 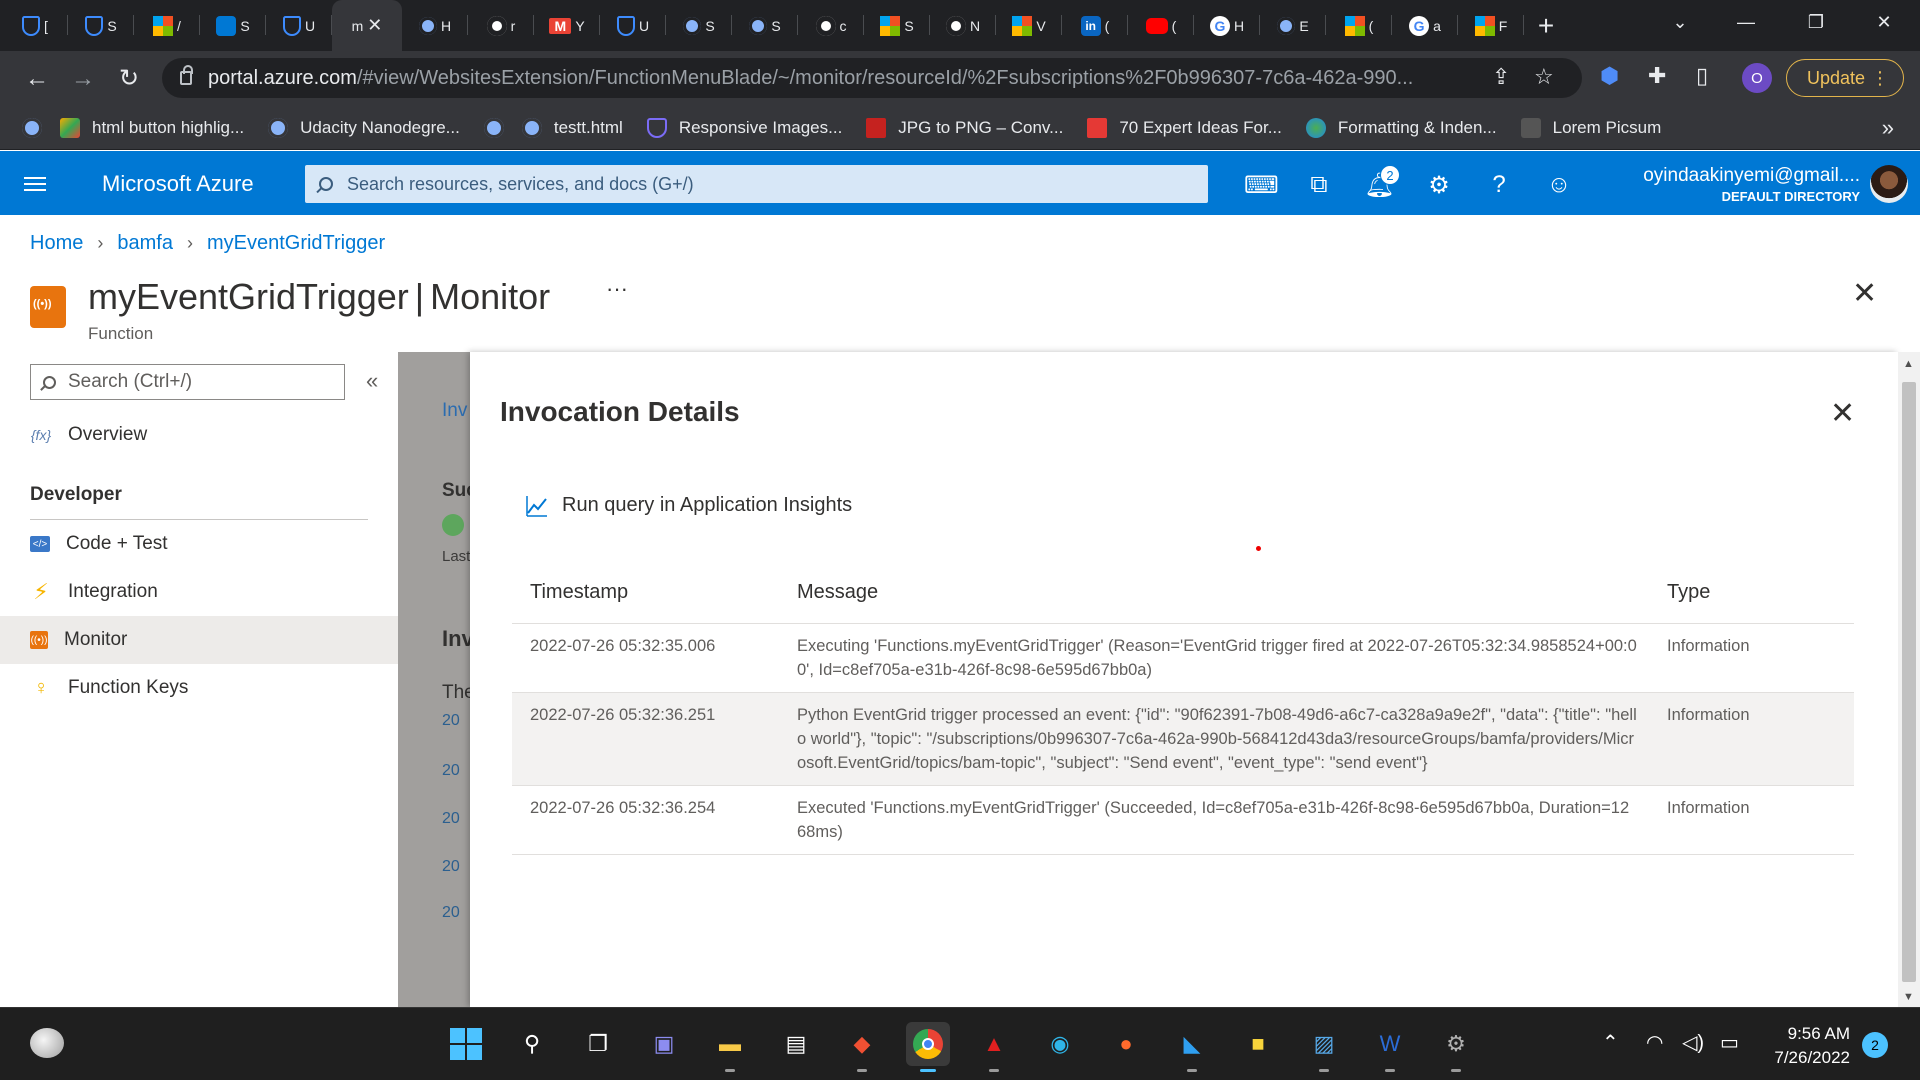 What do you see at coordinates (598, 1044) in the screenshot?
I see `task-view-icon: ❐` at bounding box center [598, 1044].